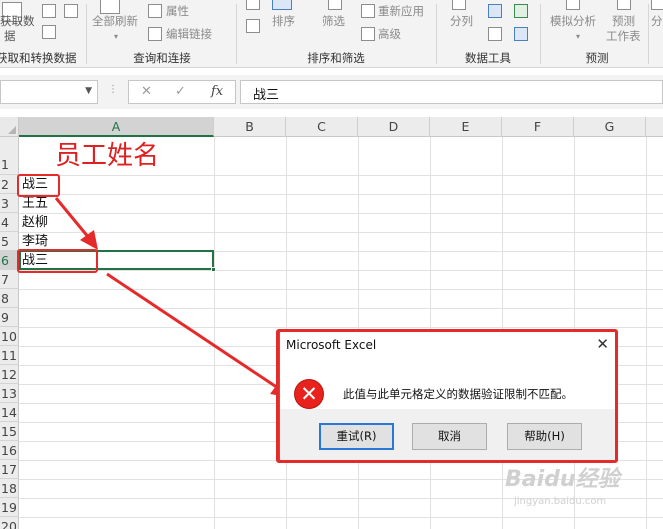  Describe the element at coordinates (368, 34) in the screenshot. I see `advanced-filter-icon` at that location.